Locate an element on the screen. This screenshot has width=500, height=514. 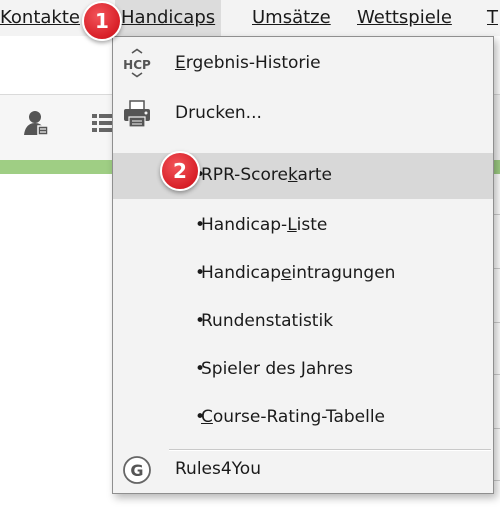
menu-item-course-rating-tabelle: • Course-Rating-Tabelle is located at coordinates (303, 418).